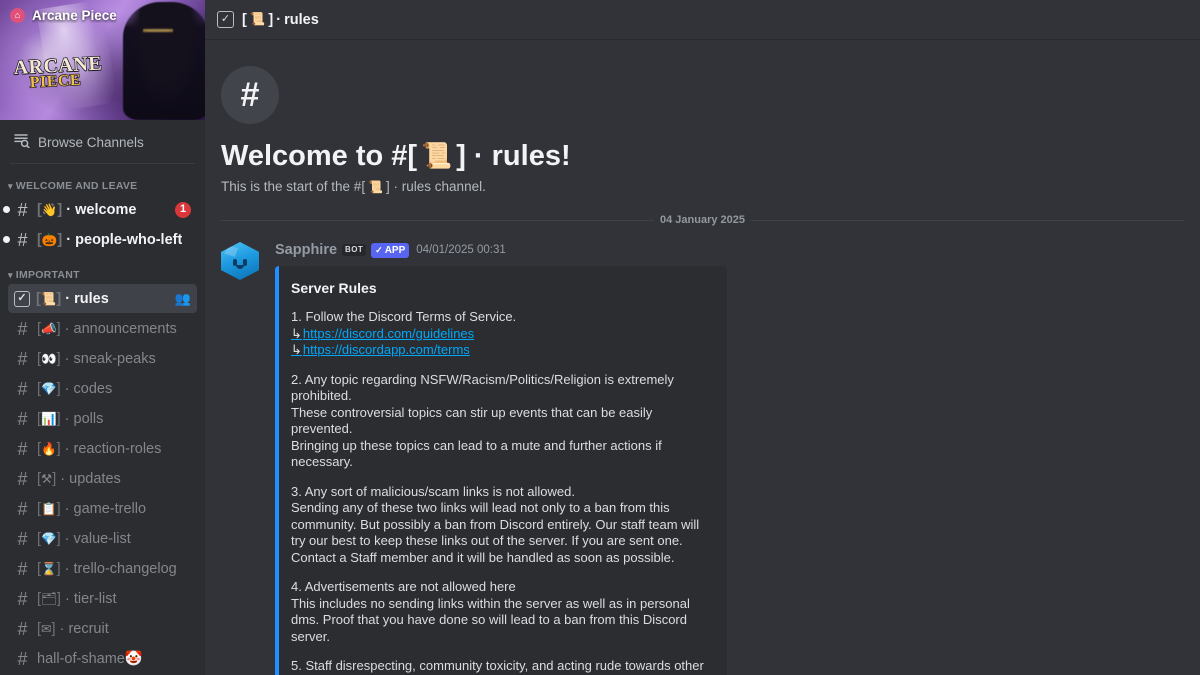 Image resolution: width=1200 pixels, height=675 pixels. I want to click on avatar-mouth, so click(240, 267).